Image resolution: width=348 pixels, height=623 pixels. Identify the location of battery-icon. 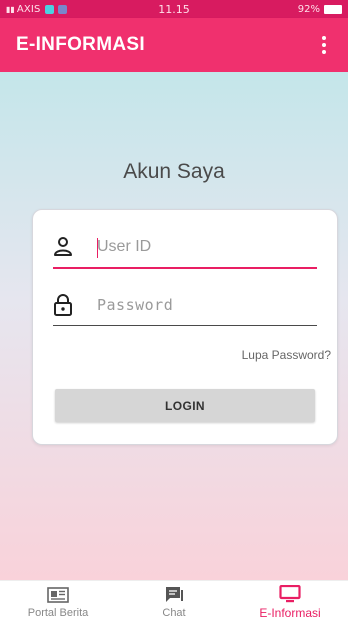
(333, 9).